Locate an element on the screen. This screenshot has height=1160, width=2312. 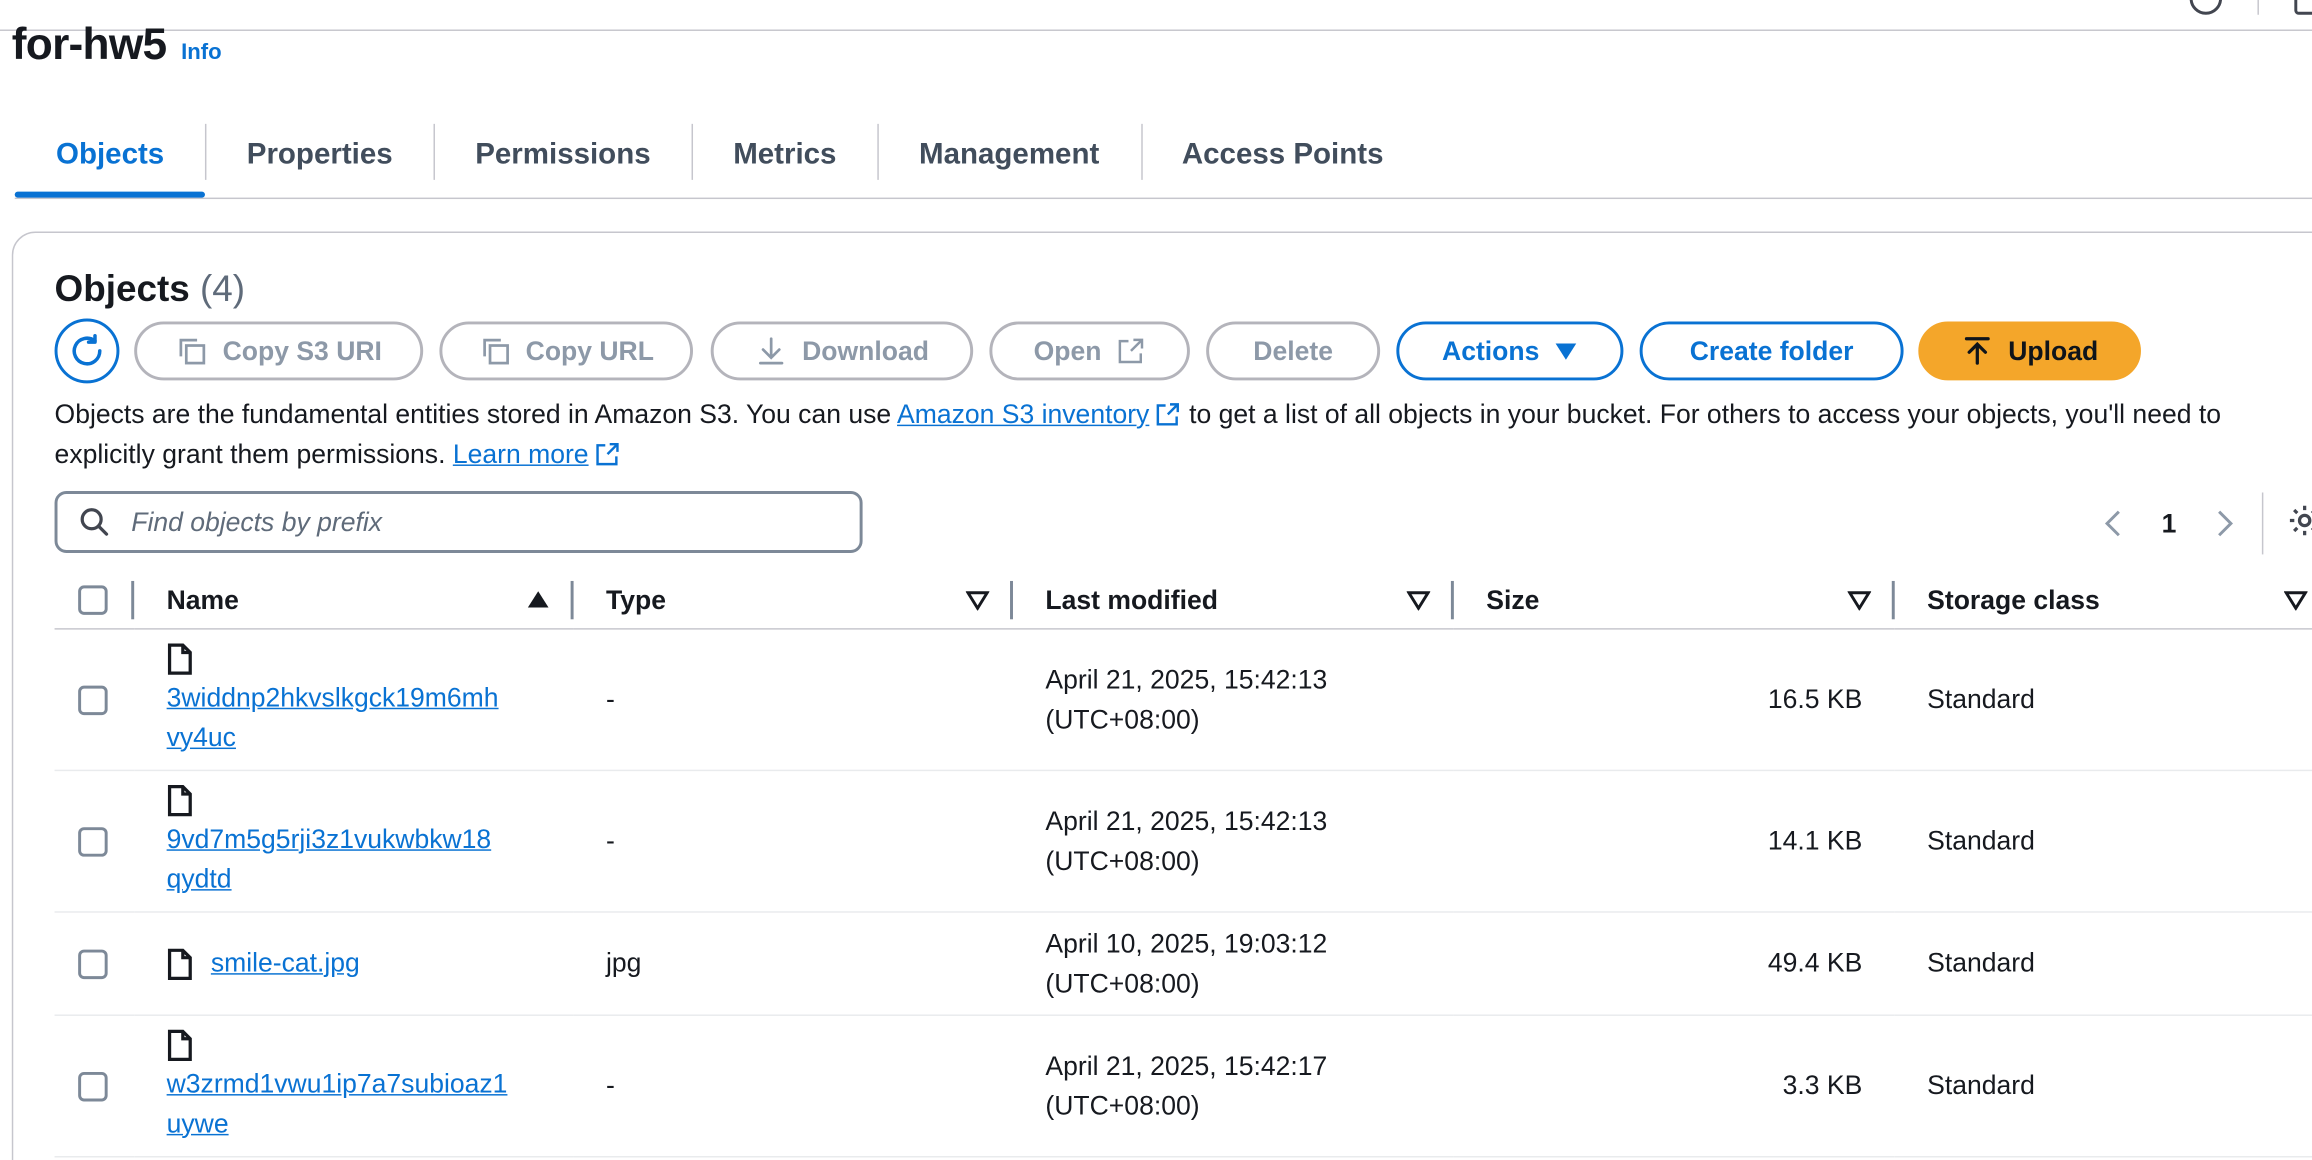
next-page-button is located at coordinates (2225, 523).